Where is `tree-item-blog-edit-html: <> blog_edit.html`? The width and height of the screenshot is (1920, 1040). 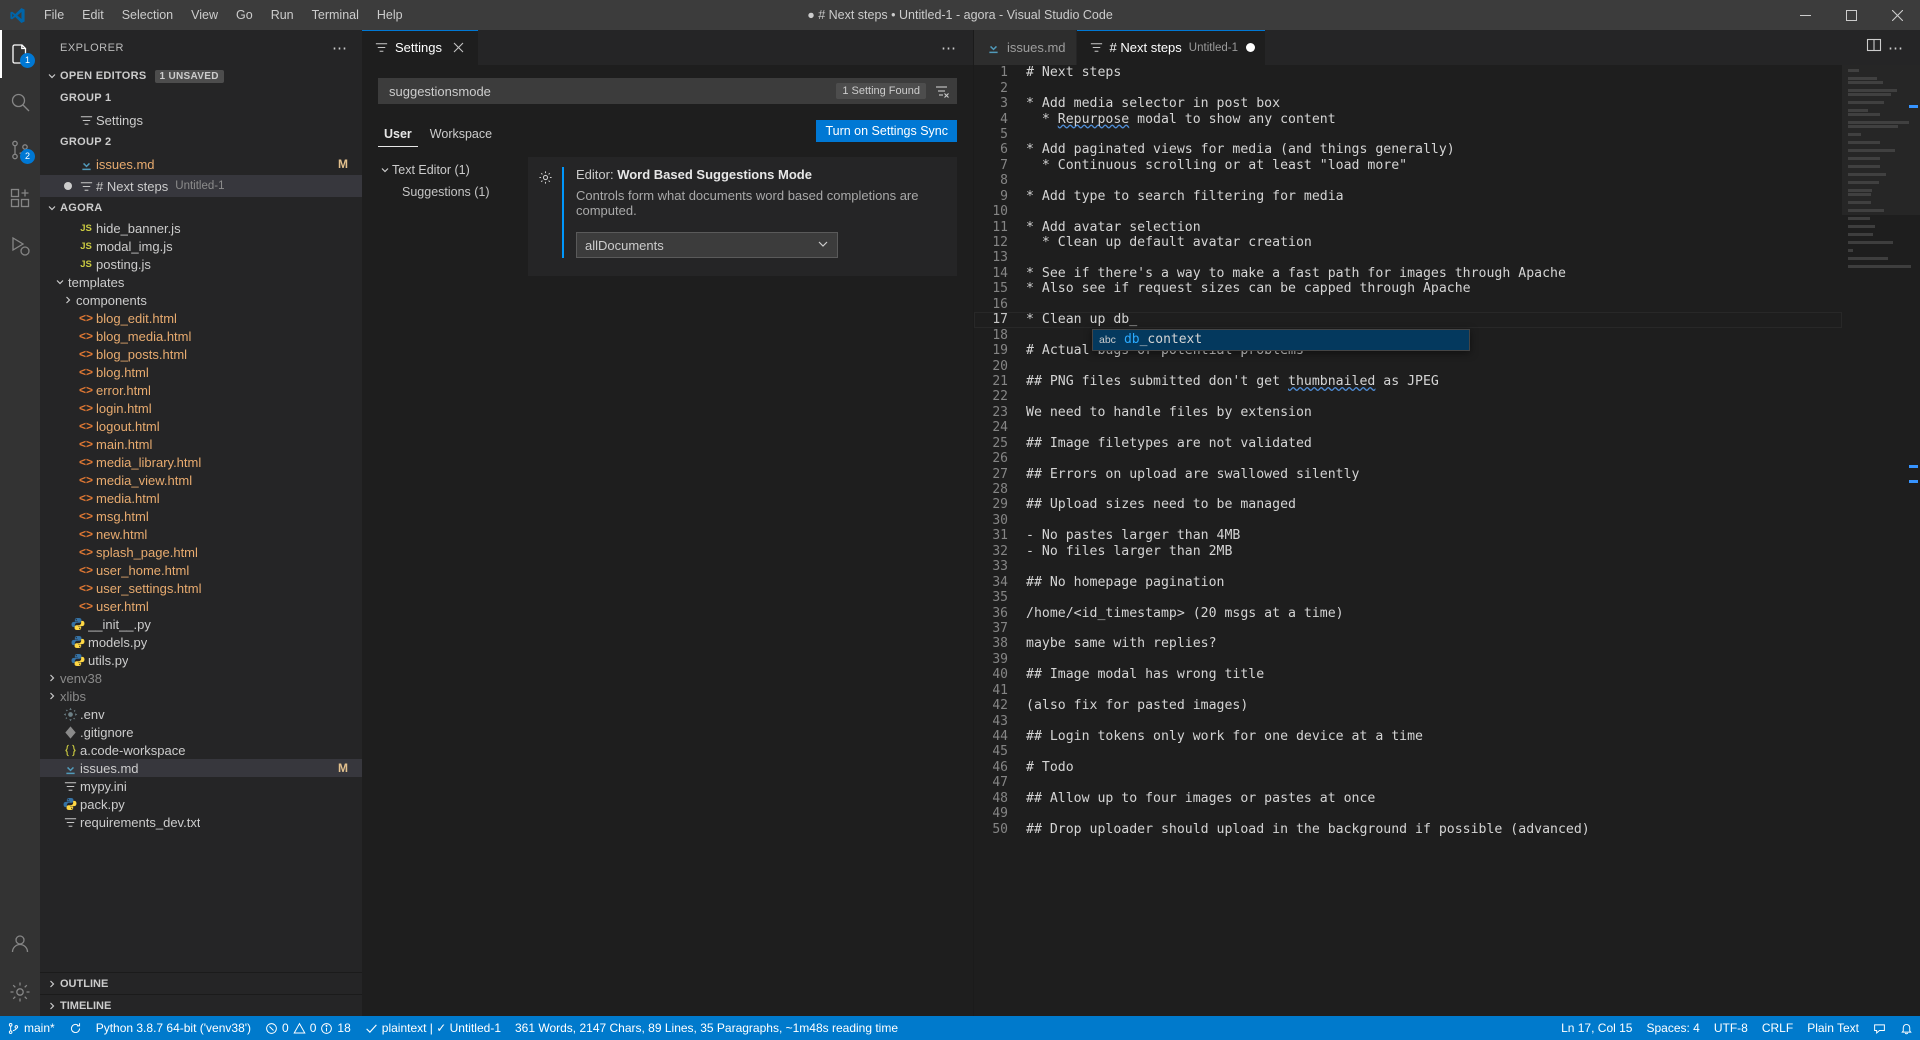
tree-item-blog-edit-html: <> blog_edit.html is located at coordinates (201, 318).